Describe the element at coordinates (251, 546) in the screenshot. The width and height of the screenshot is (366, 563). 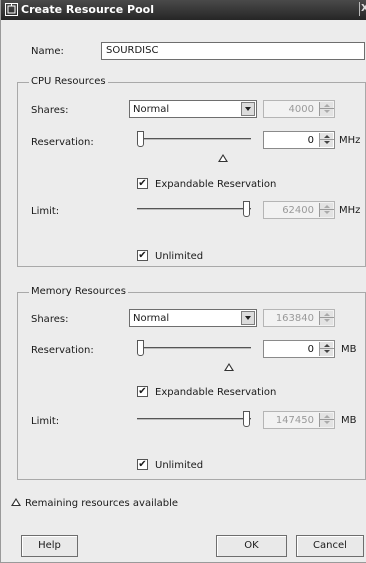
I see `ok-button: OK` at that location.